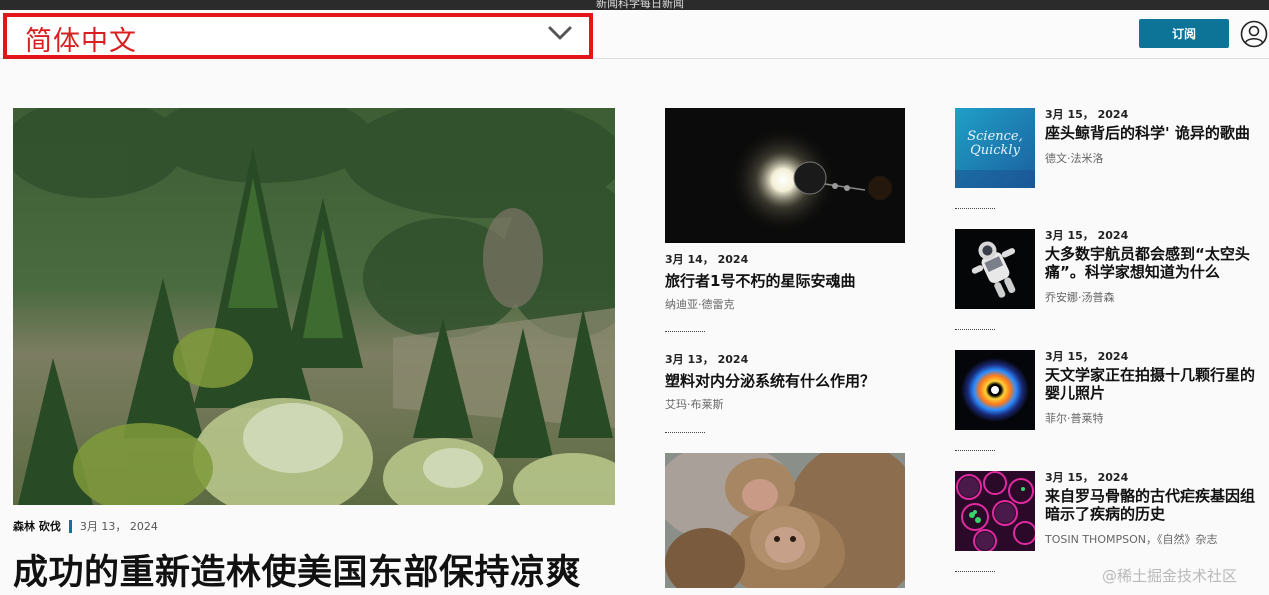 This screenshot has width=1269, height=595. I want to click on article-date: 3月 13， 2024, so click(707, 359).